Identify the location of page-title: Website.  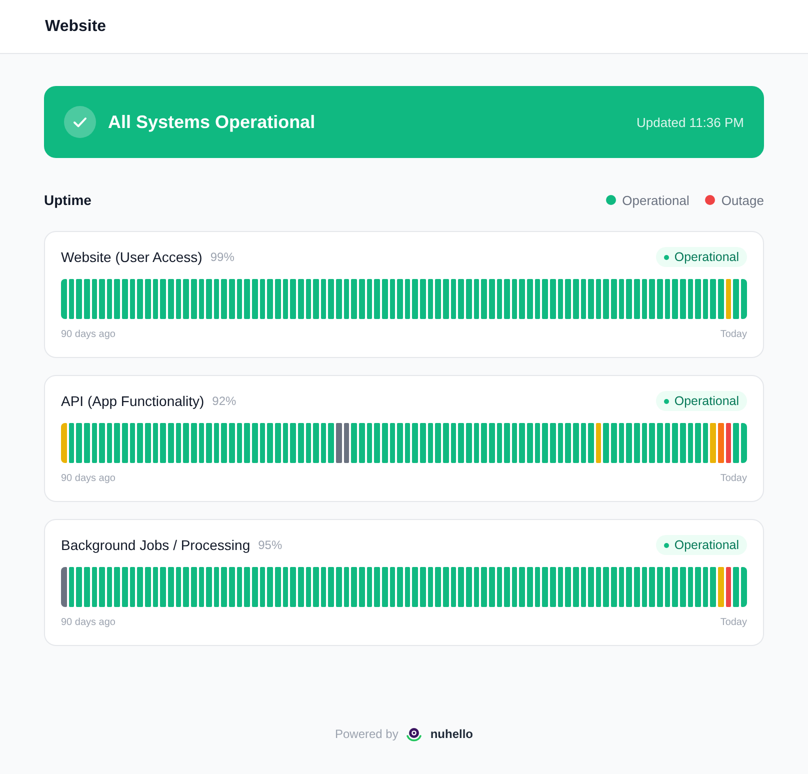
(75, 27).